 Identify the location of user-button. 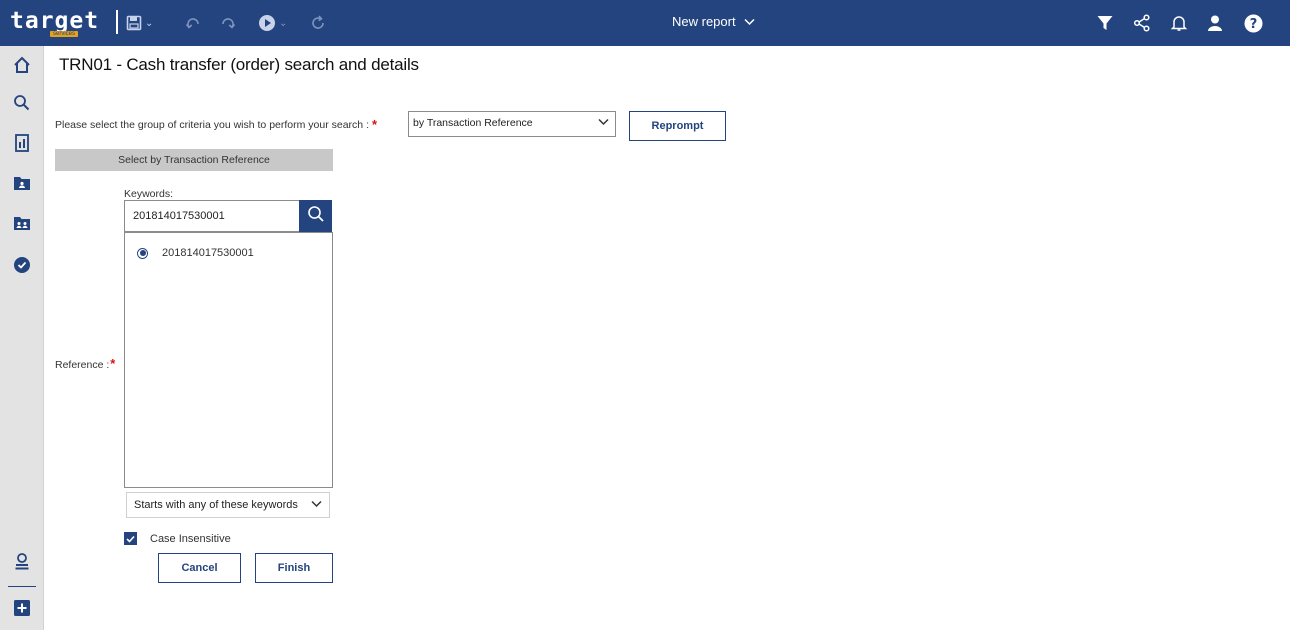
(1215, 23).